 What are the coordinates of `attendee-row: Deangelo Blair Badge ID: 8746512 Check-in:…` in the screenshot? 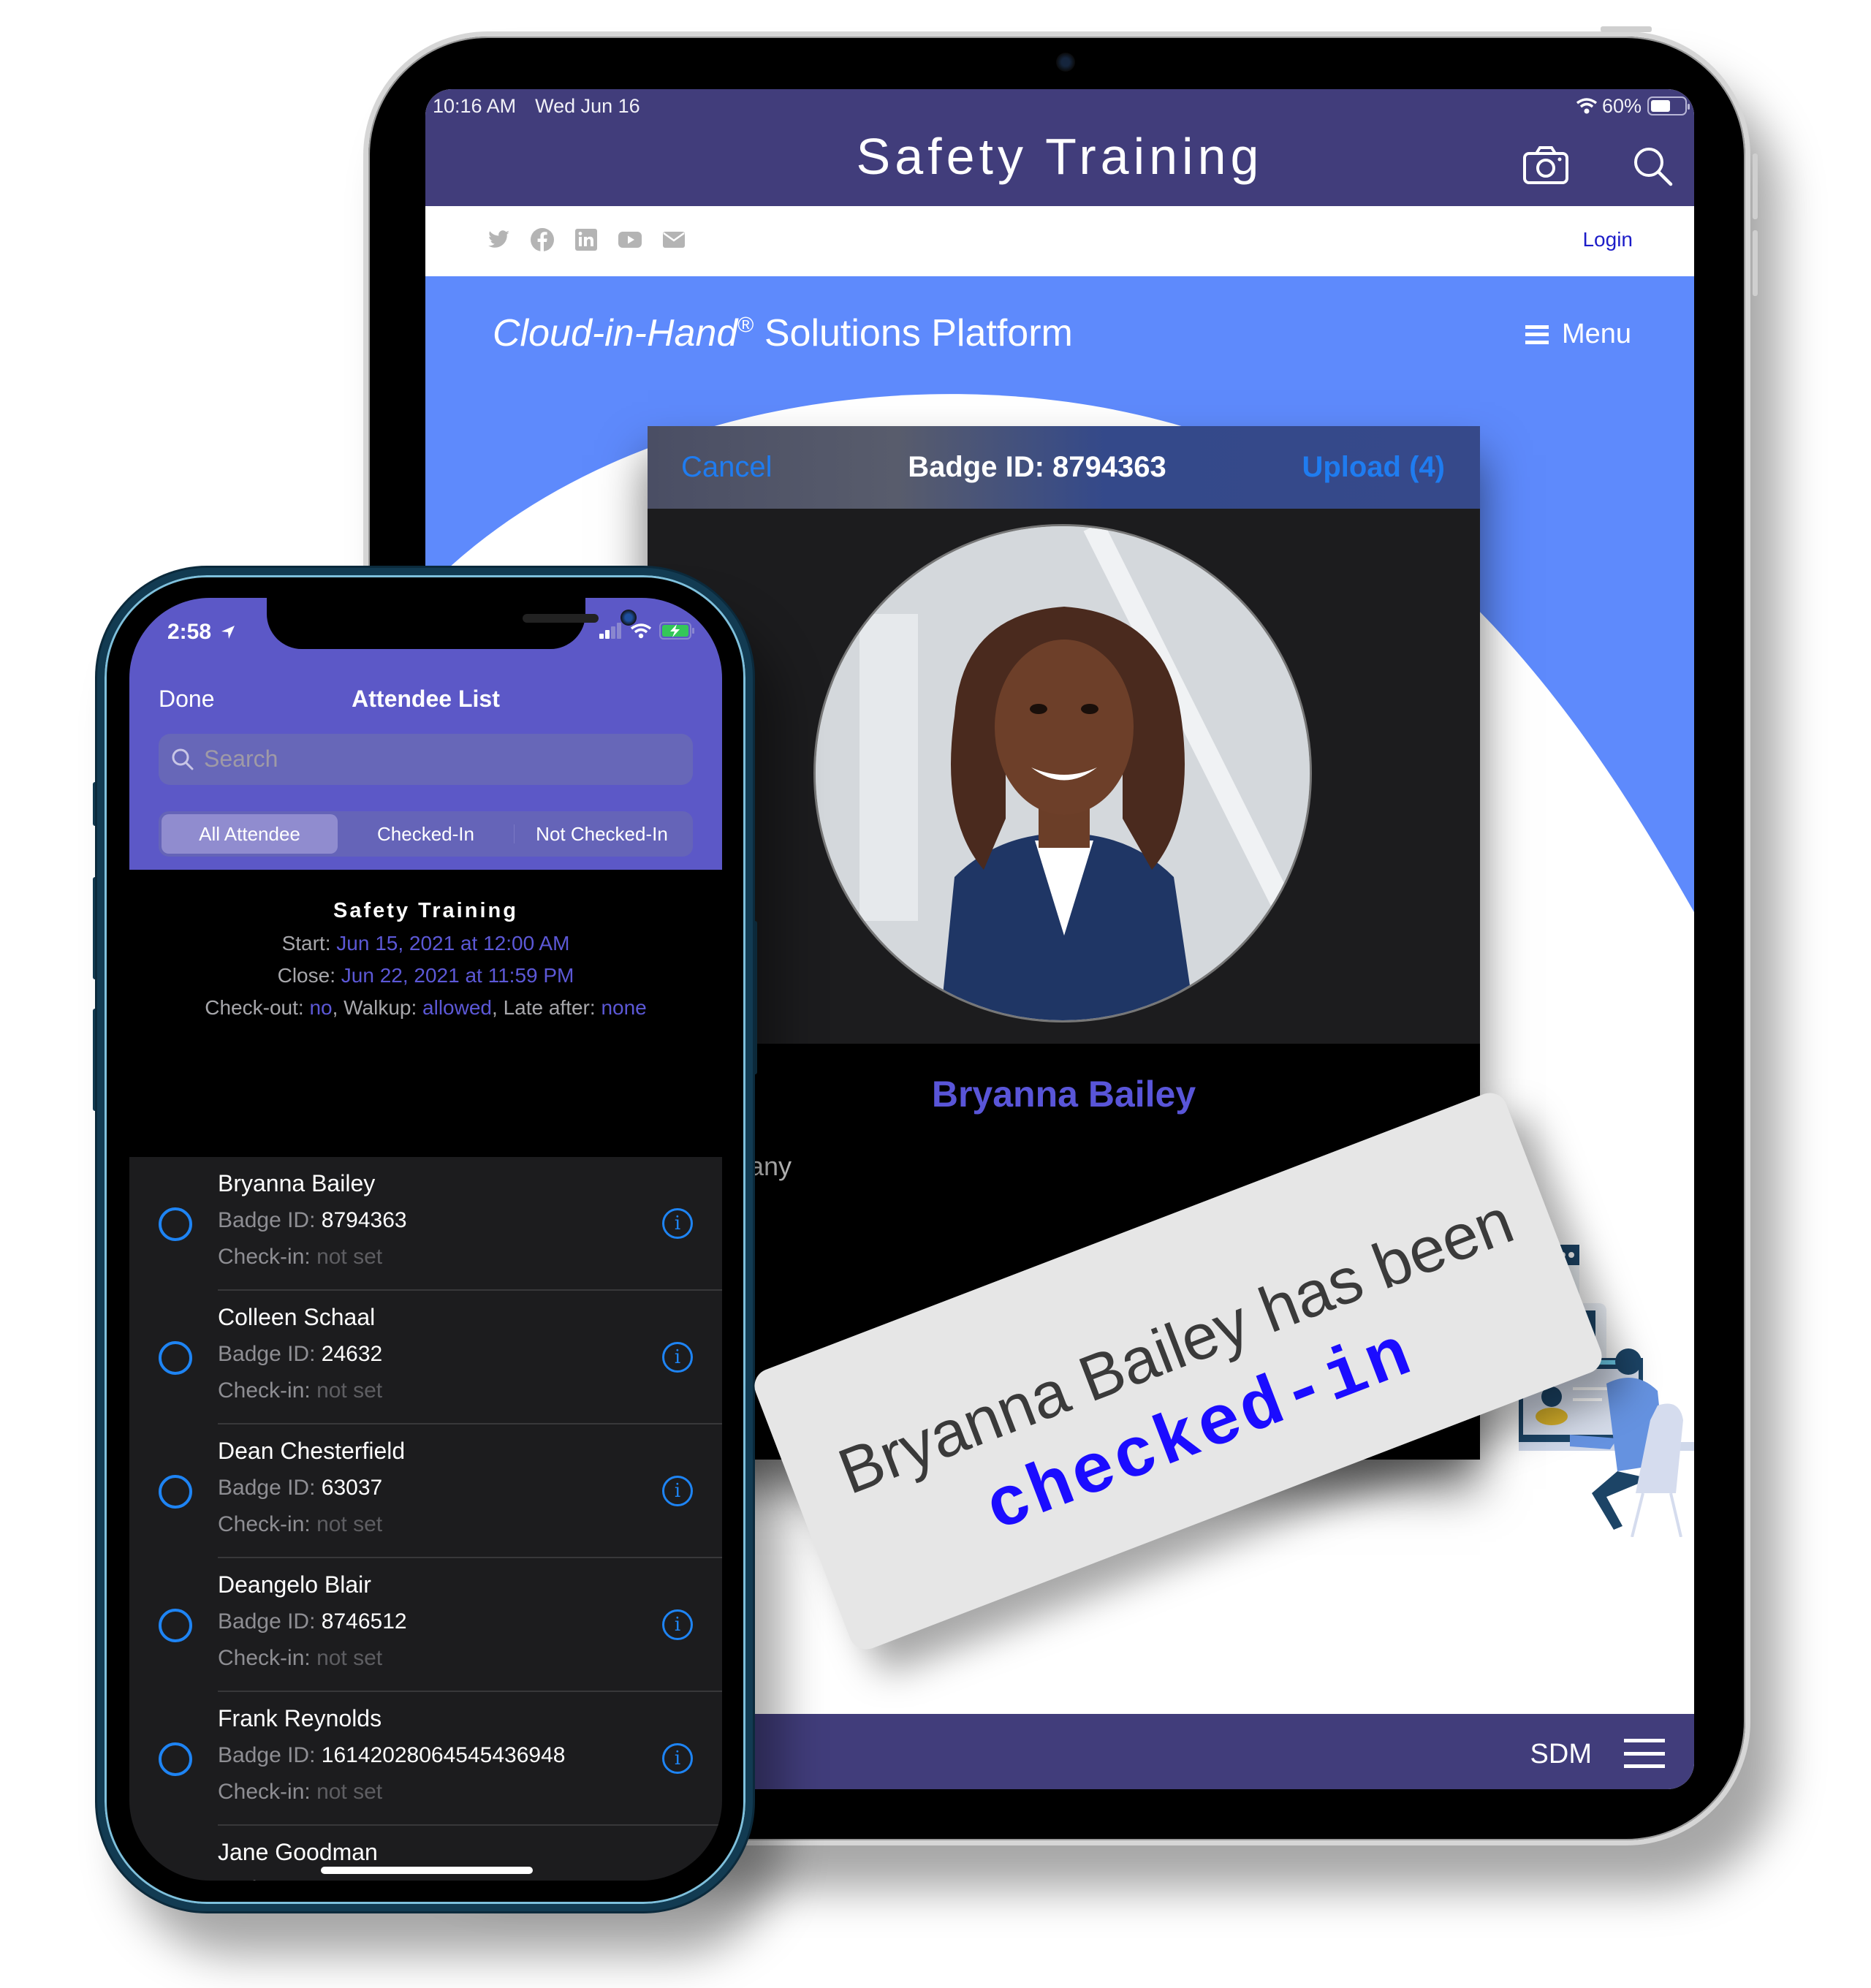 It's located at (426, 1625).